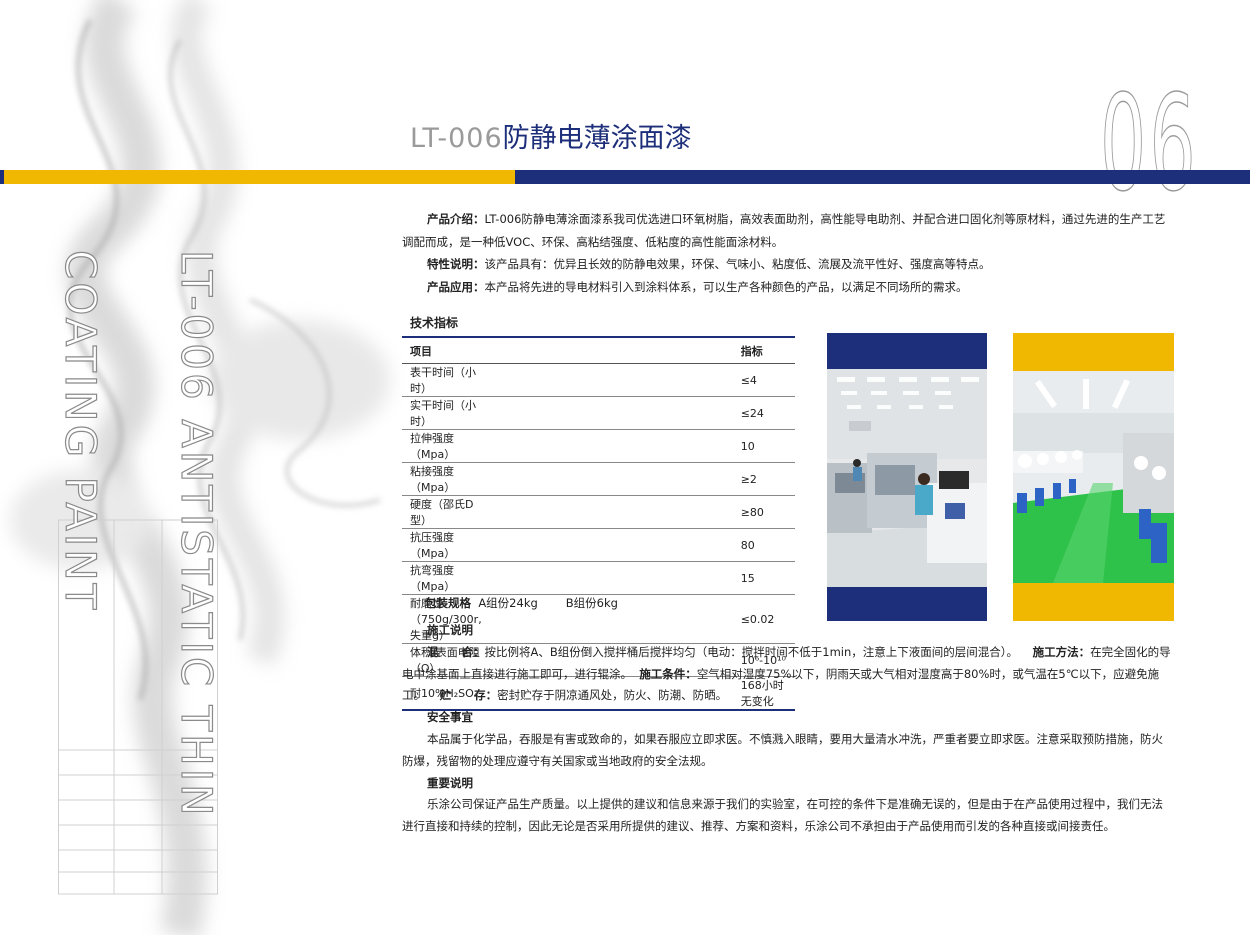  What do you see at coordinates (612, 695) in the screenshot?
I see `storage-text: 密封贮存于阴凉通风处，防火、防潮、防晒。` at bounding box center [612, 695].